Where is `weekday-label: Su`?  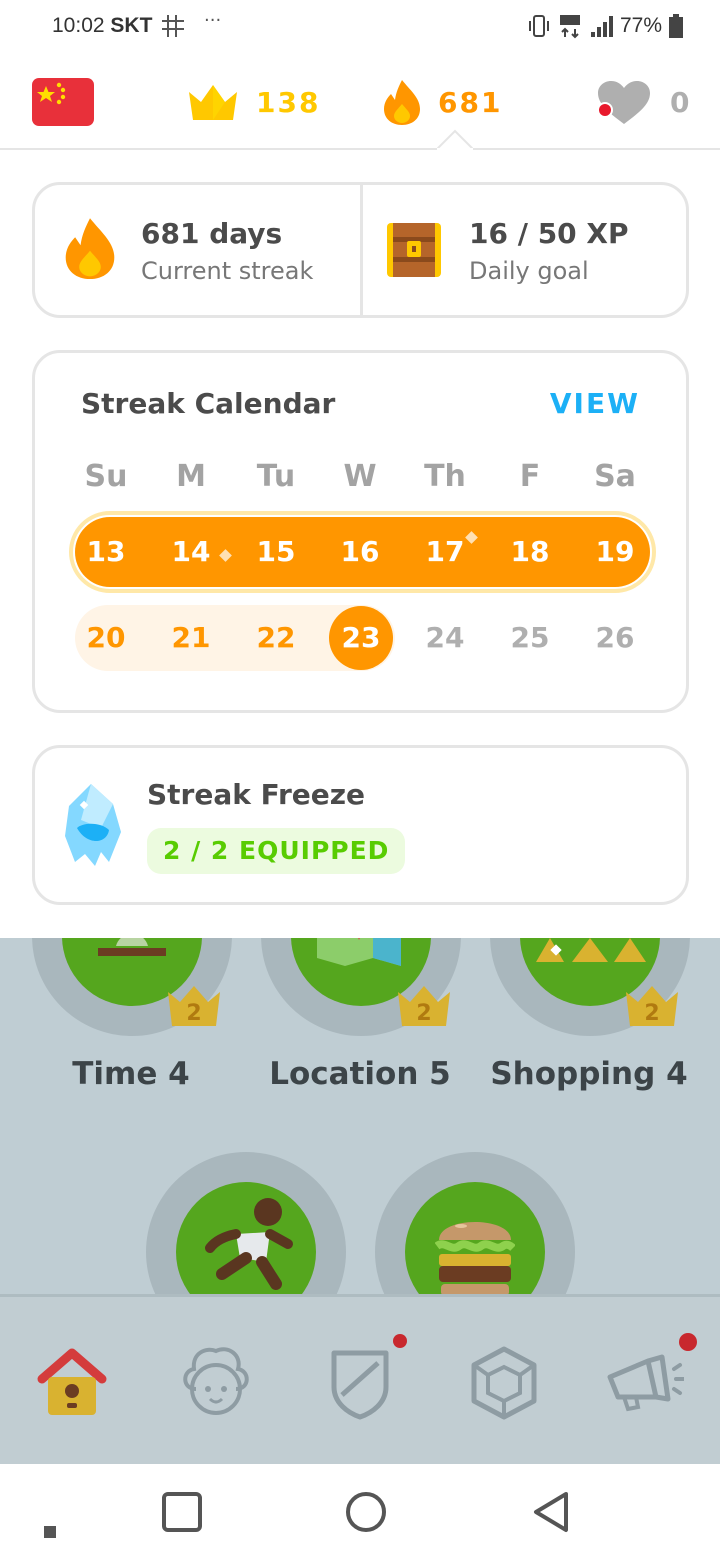
weekday-label: Su is located at coordinates (106, 476).